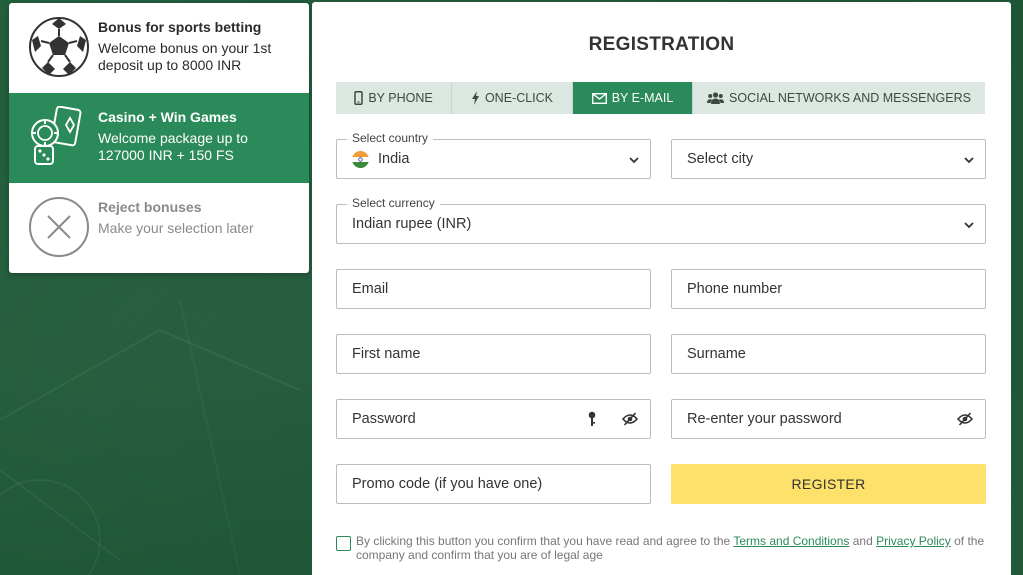 The image size is (1023, 575). I want to click on bonus-title: Reject bonuses, so click(150, 207).